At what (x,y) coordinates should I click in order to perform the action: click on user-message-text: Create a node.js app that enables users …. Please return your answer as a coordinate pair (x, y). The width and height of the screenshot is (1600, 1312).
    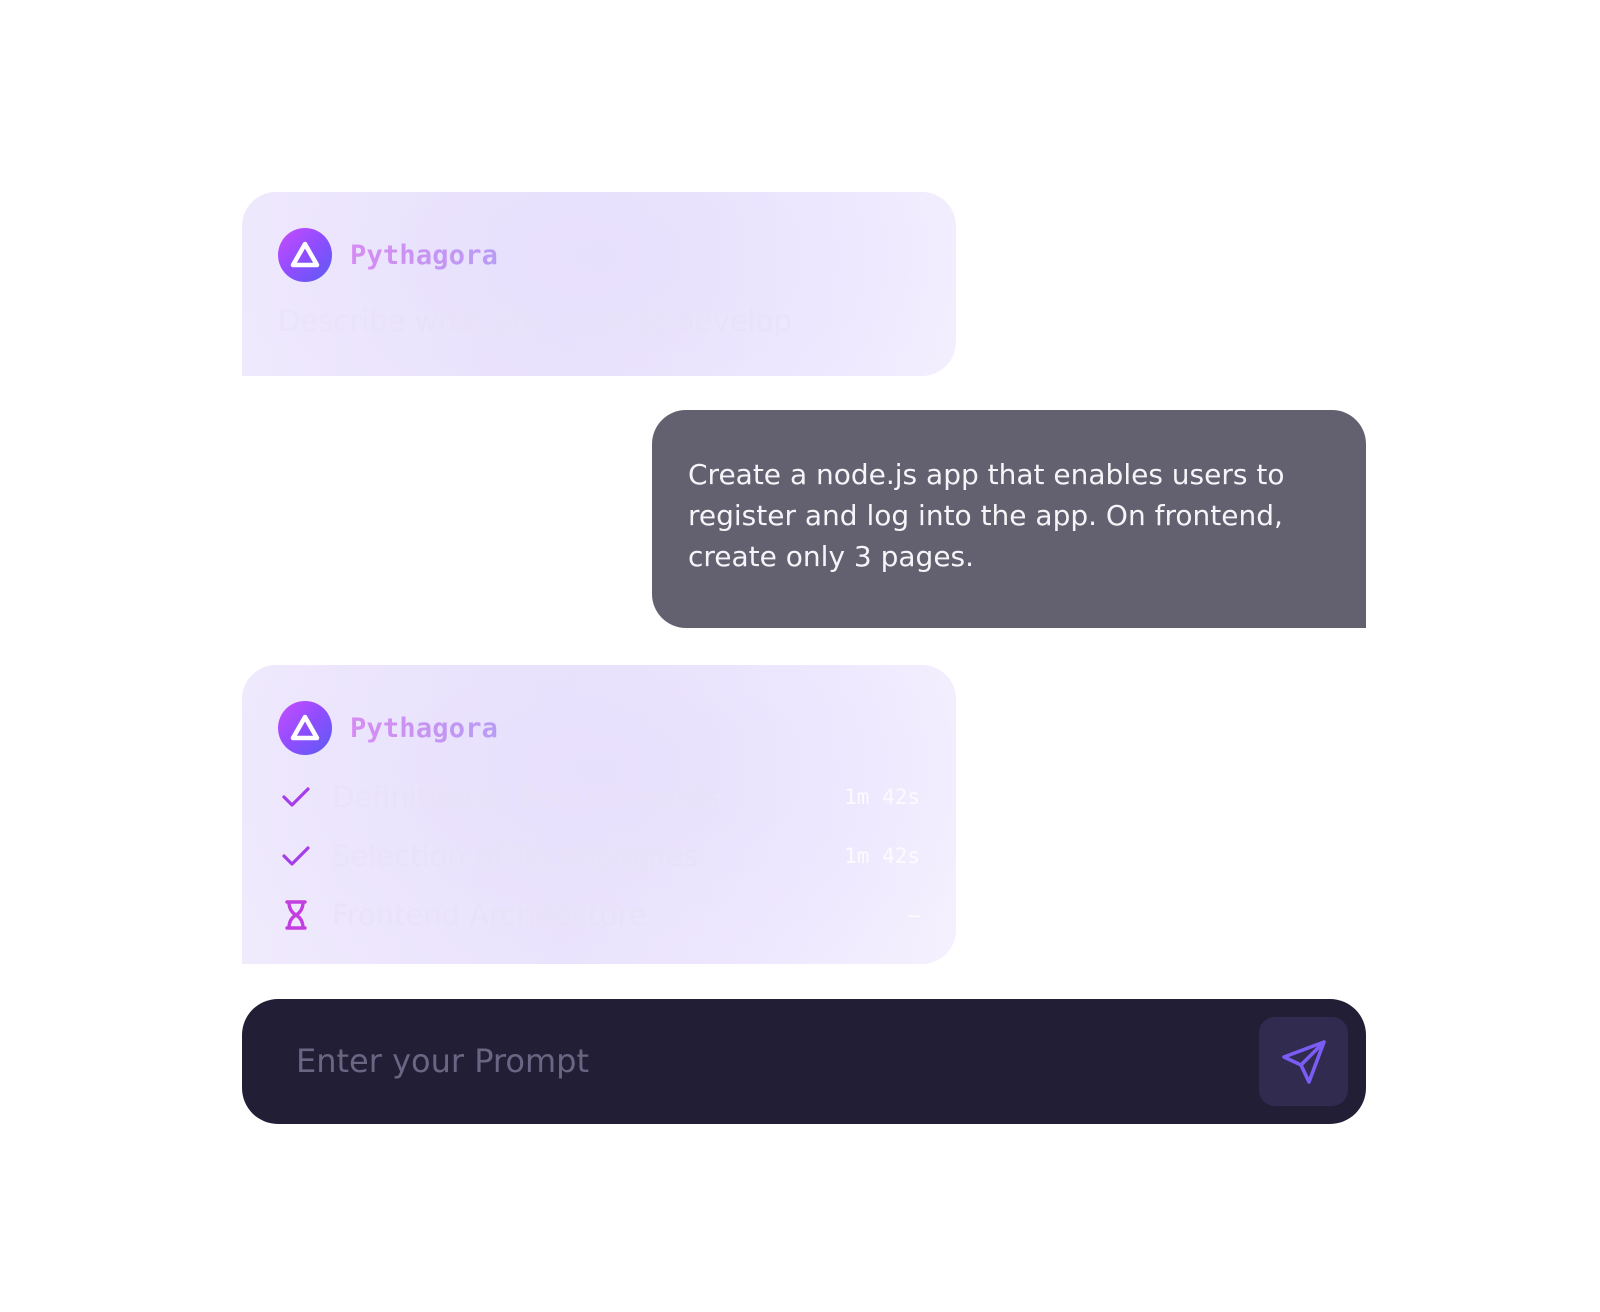
    Looking at the image, I should click on (986, 515).